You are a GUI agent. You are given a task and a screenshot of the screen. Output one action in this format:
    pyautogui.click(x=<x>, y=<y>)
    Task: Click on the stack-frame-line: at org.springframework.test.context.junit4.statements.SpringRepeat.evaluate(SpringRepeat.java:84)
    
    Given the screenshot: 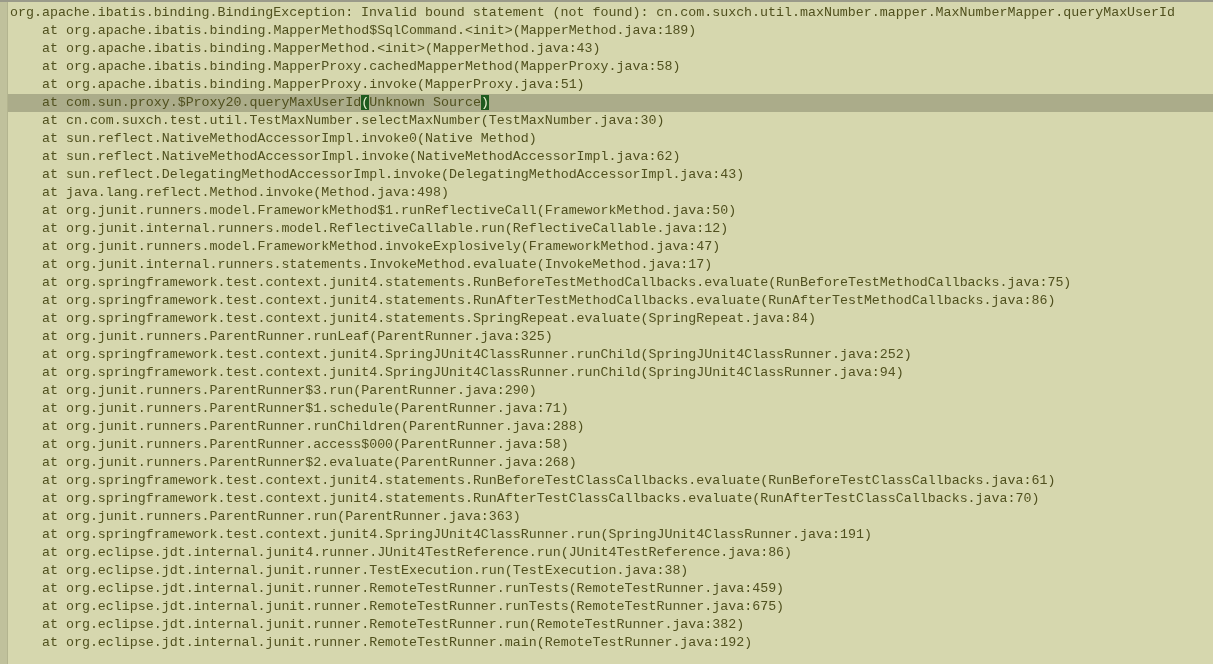 What is the action you would take?
    pyautogui.click(x=429, y=318)
    